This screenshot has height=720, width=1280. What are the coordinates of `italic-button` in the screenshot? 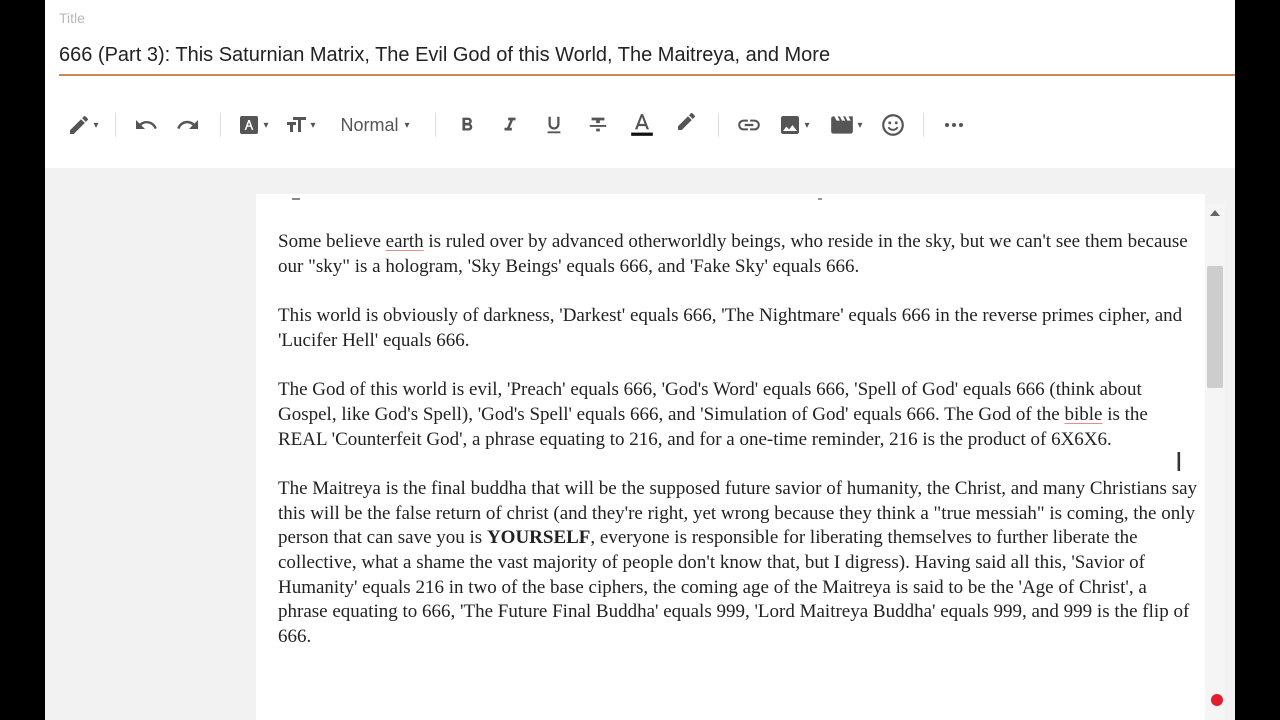 It's located at (510, 125).